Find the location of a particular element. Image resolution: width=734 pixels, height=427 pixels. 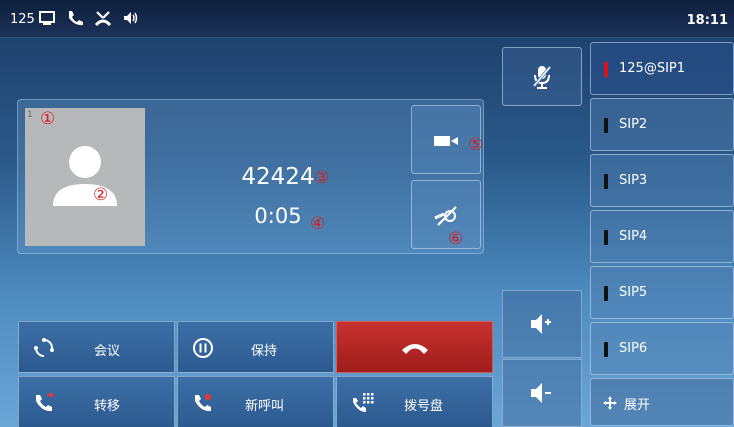

new-call-label: 新呼叫 is located at coordinates (265, 406).